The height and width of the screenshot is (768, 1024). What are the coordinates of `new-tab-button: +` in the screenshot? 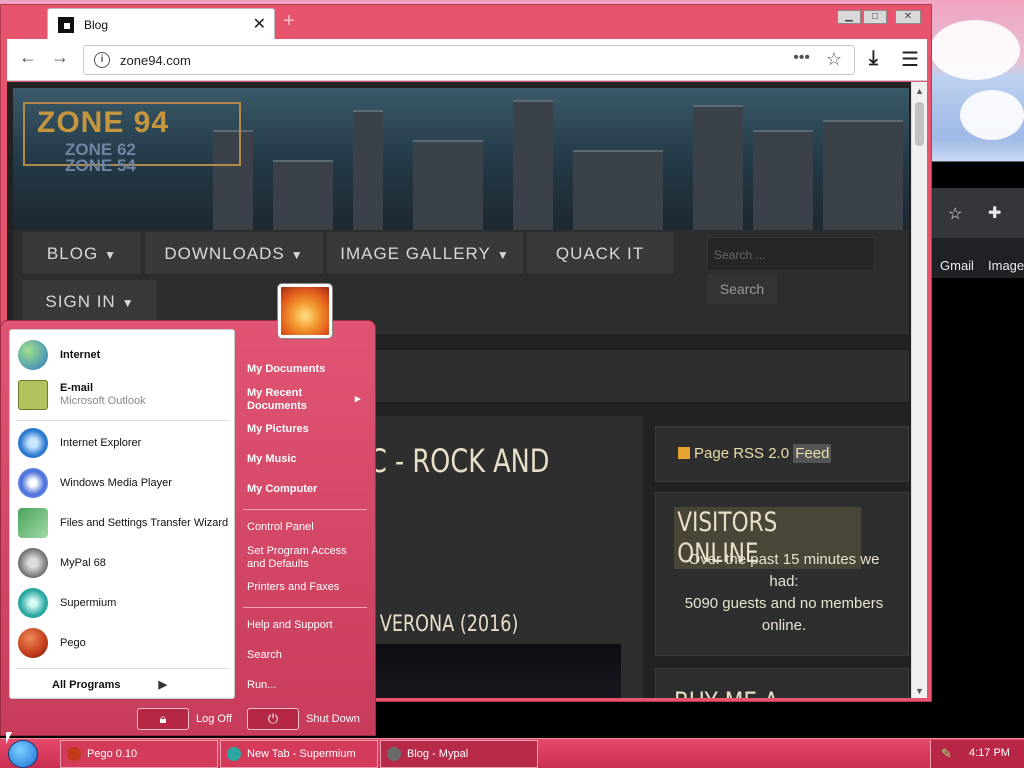 It's located at (289, 21).